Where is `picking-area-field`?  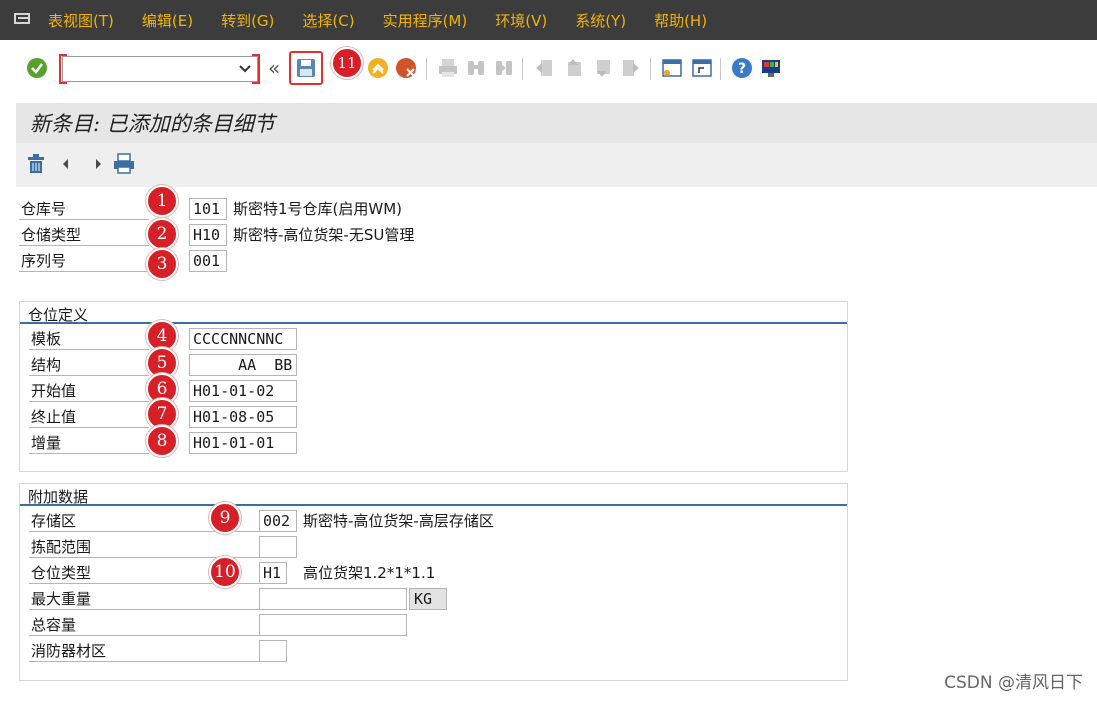 picking-area-field is located at coordinates (278, 547).